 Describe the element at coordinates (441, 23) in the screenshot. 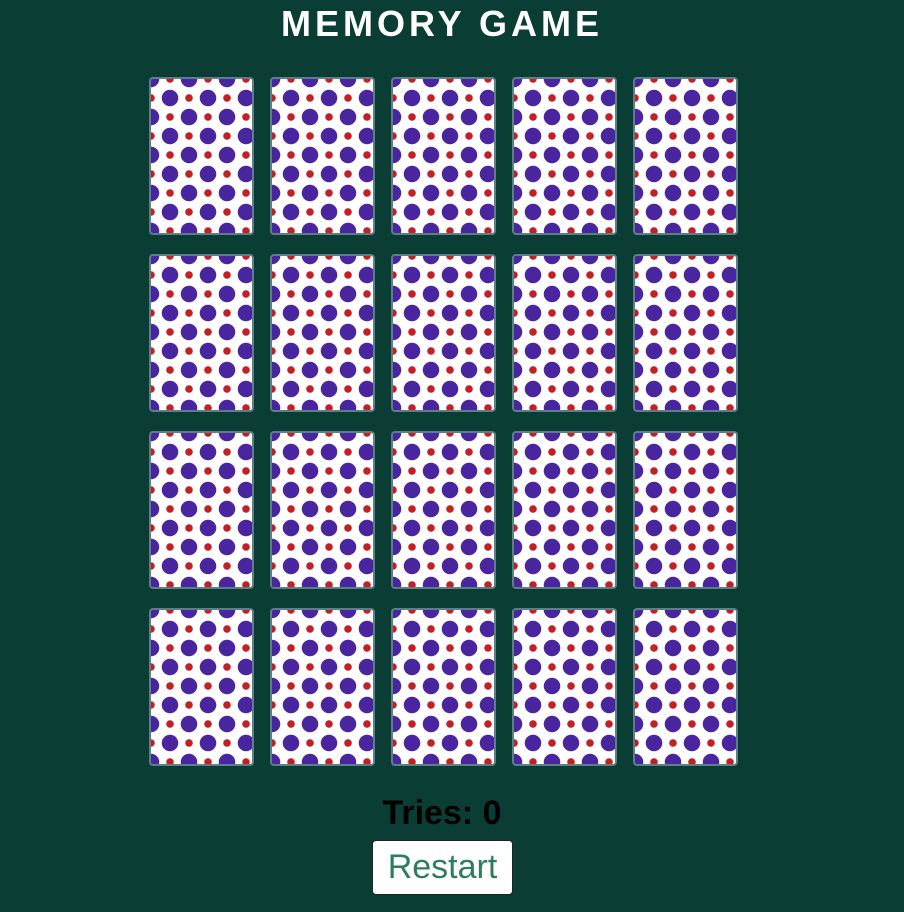

I see `game-title: MEMORY GAME` at that location.